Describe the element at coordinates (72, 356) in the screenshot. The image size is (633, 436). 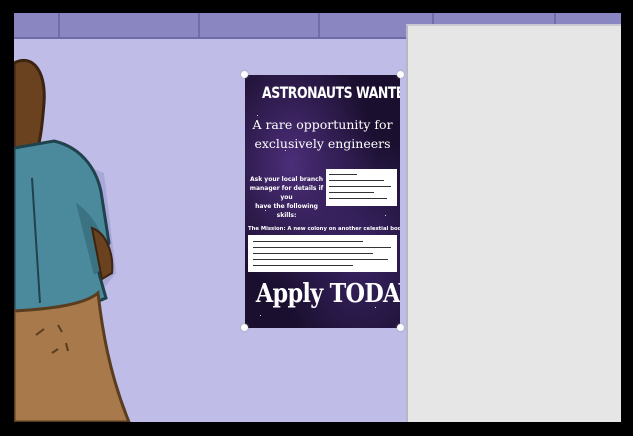
I see `character-pants` at that location.